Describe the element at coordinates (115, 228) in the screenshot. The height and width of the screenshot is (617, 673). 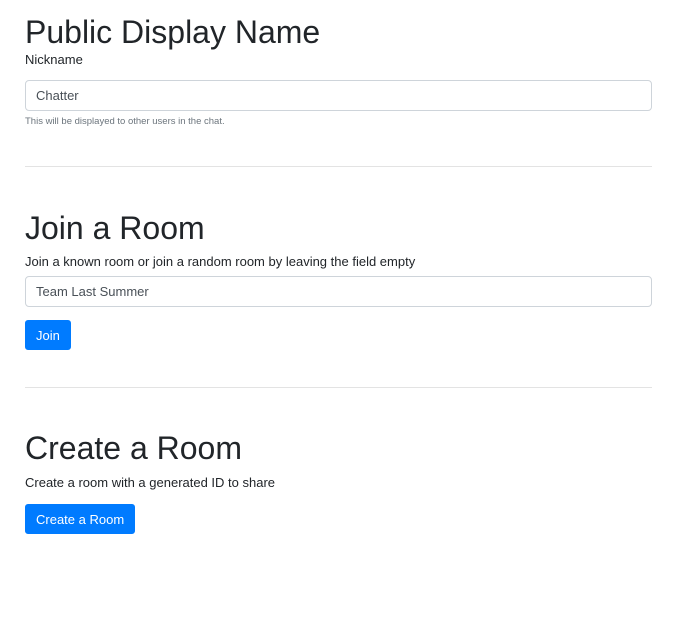
I see `join-room-heading: Join a Room` at that location.